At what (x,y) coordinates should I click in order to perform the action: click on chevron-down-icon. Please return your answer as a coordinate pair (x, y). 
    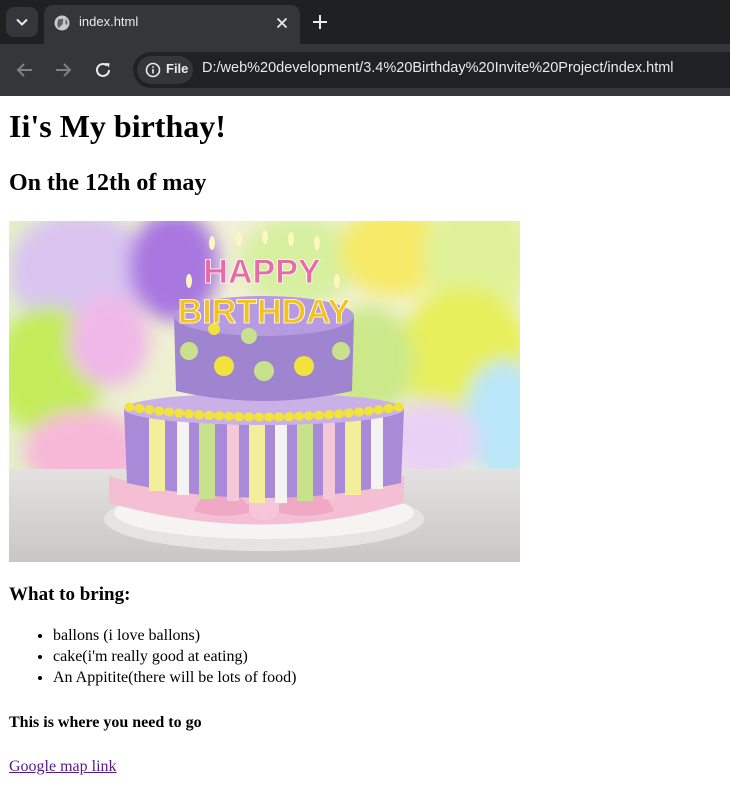
    Looking at the image, I should click on (22, 22).